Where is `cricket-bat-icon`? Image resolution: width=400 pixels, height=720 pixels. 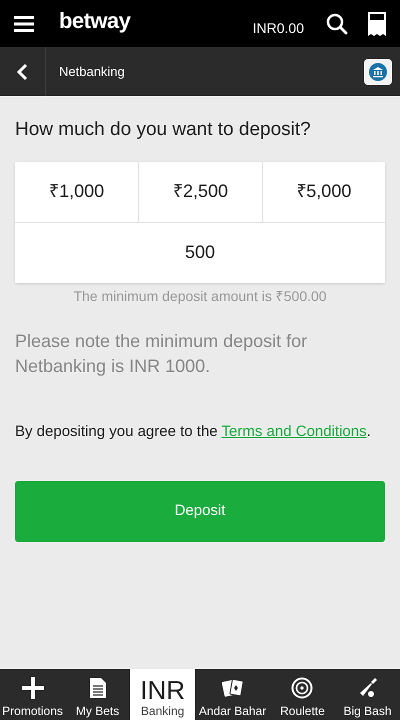 cricket-bat-icon is located at coordinates (368, 688).